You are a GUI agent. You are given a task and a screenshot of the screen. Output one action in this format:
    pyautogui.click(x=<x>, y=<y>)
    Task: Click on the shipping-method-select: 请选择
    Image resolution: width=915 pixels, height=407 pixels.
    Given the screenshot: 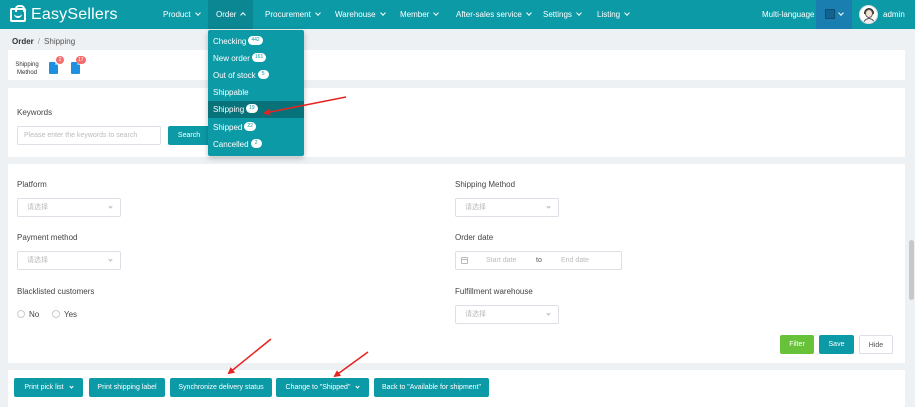 What is the action you would take?
    pyautogui.click(x=507, y=207)
    